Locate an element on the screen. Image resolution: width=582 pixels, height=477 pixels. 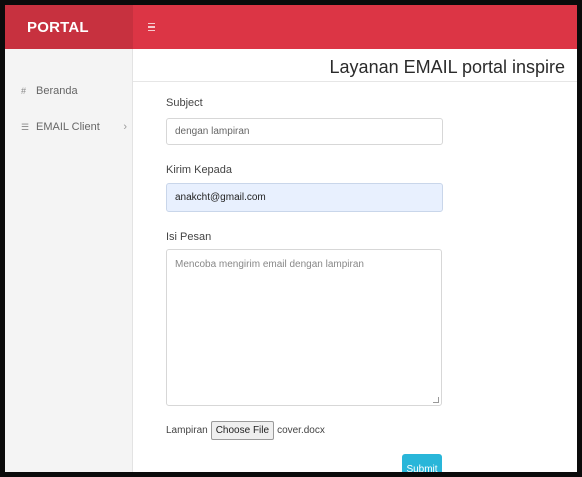
subject-input: dengan lampiran is located at coordinates (304, 131).